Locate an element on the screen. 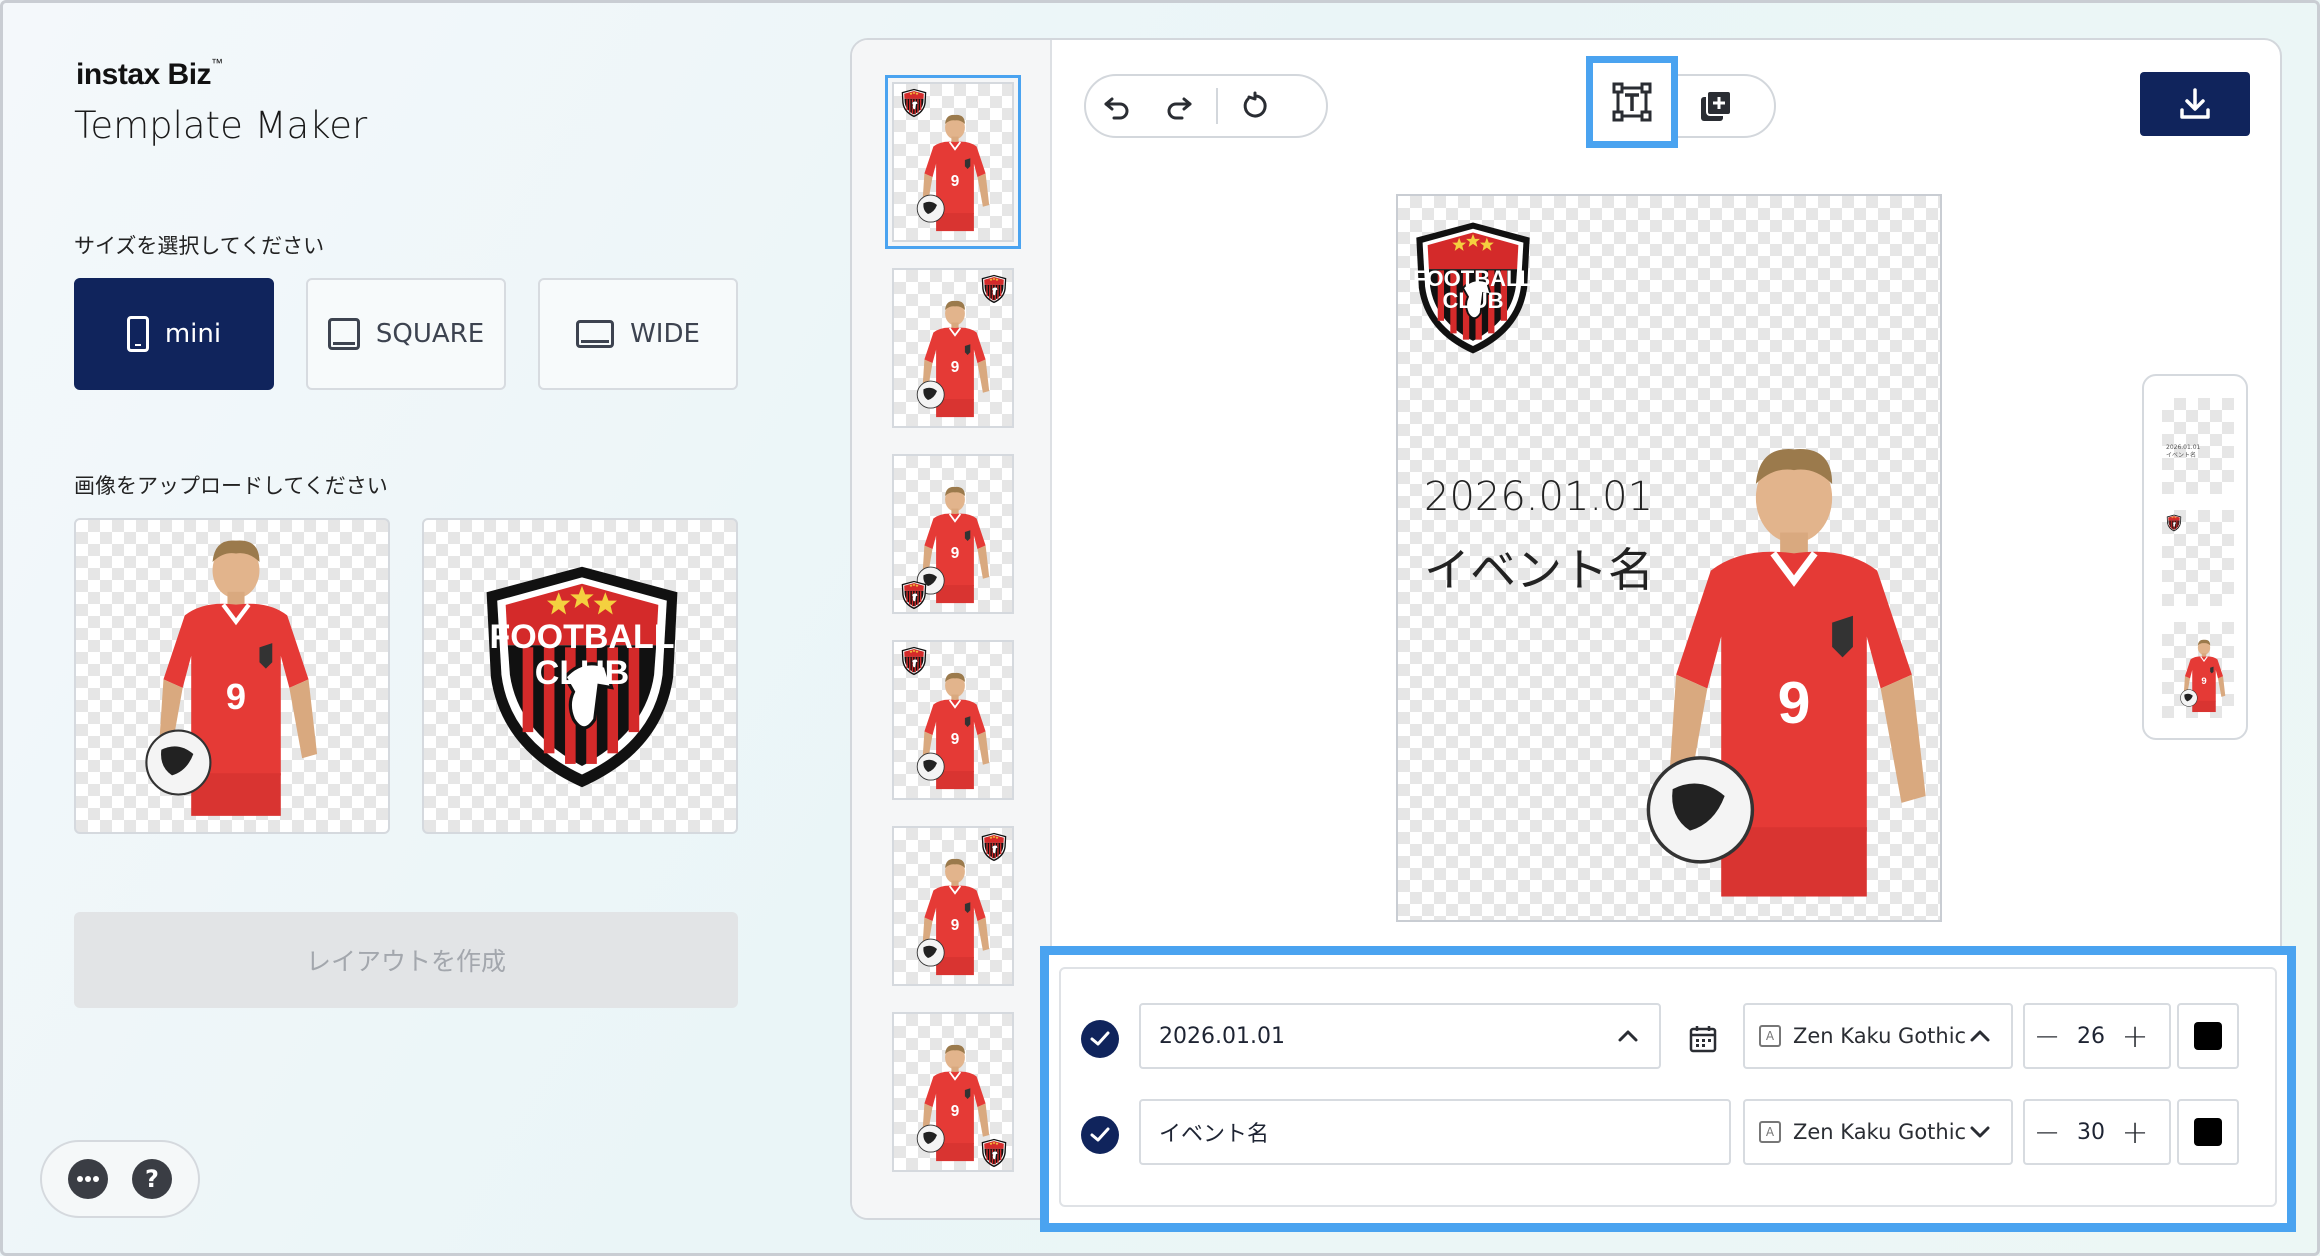 The width and height of the screenshot is (2320, 1256). club-logo-image: FOOTBALL CLUB is located at coordinates (582, 677).